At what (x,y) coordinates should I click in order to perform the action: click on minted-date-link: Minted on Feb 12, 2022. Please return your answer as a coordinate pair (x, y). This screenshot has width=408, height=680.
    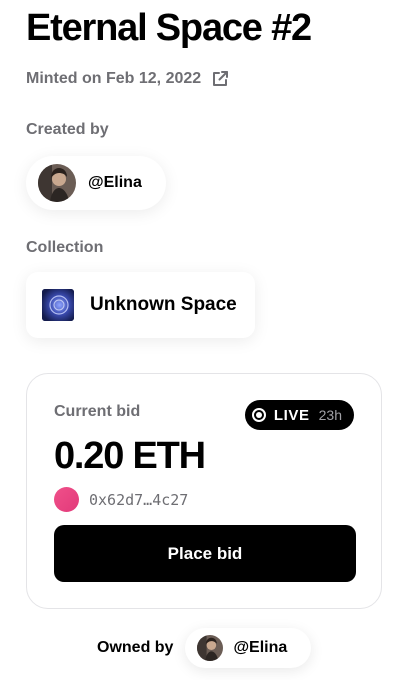
    Looking at the image, I should click on (127, 79).